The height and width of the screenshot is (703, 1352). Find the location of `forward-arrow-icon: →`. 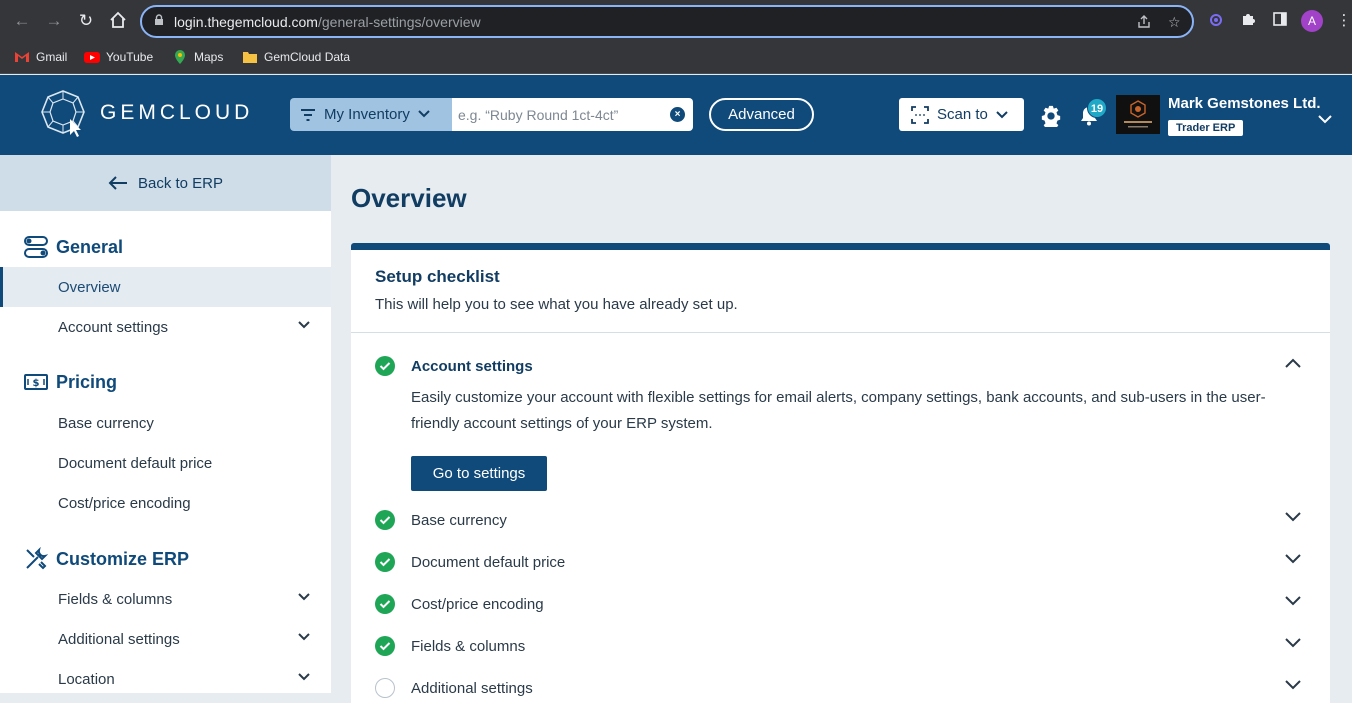

forward-arrow-icon: → is located at coordinates (54, 21).